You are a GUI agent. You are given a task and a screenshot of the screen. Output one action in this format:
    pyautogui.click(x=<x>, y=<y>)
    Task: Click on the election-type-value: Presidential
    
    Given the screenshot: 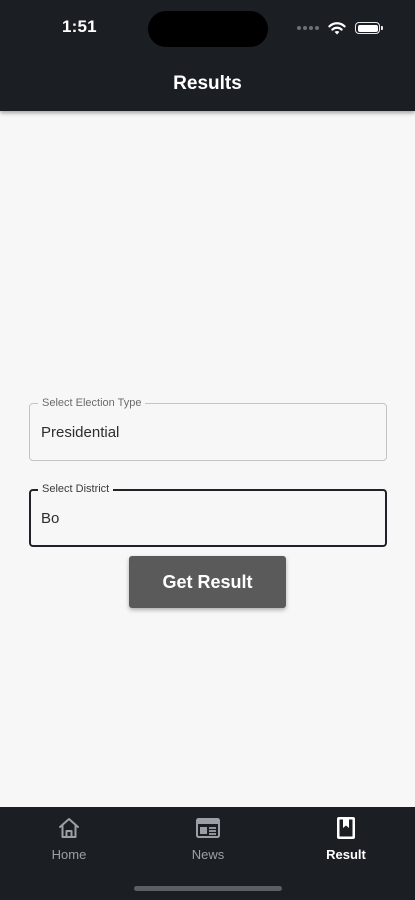 What is the action you would take?
    pyautogui.click(x=80, y=432)
    